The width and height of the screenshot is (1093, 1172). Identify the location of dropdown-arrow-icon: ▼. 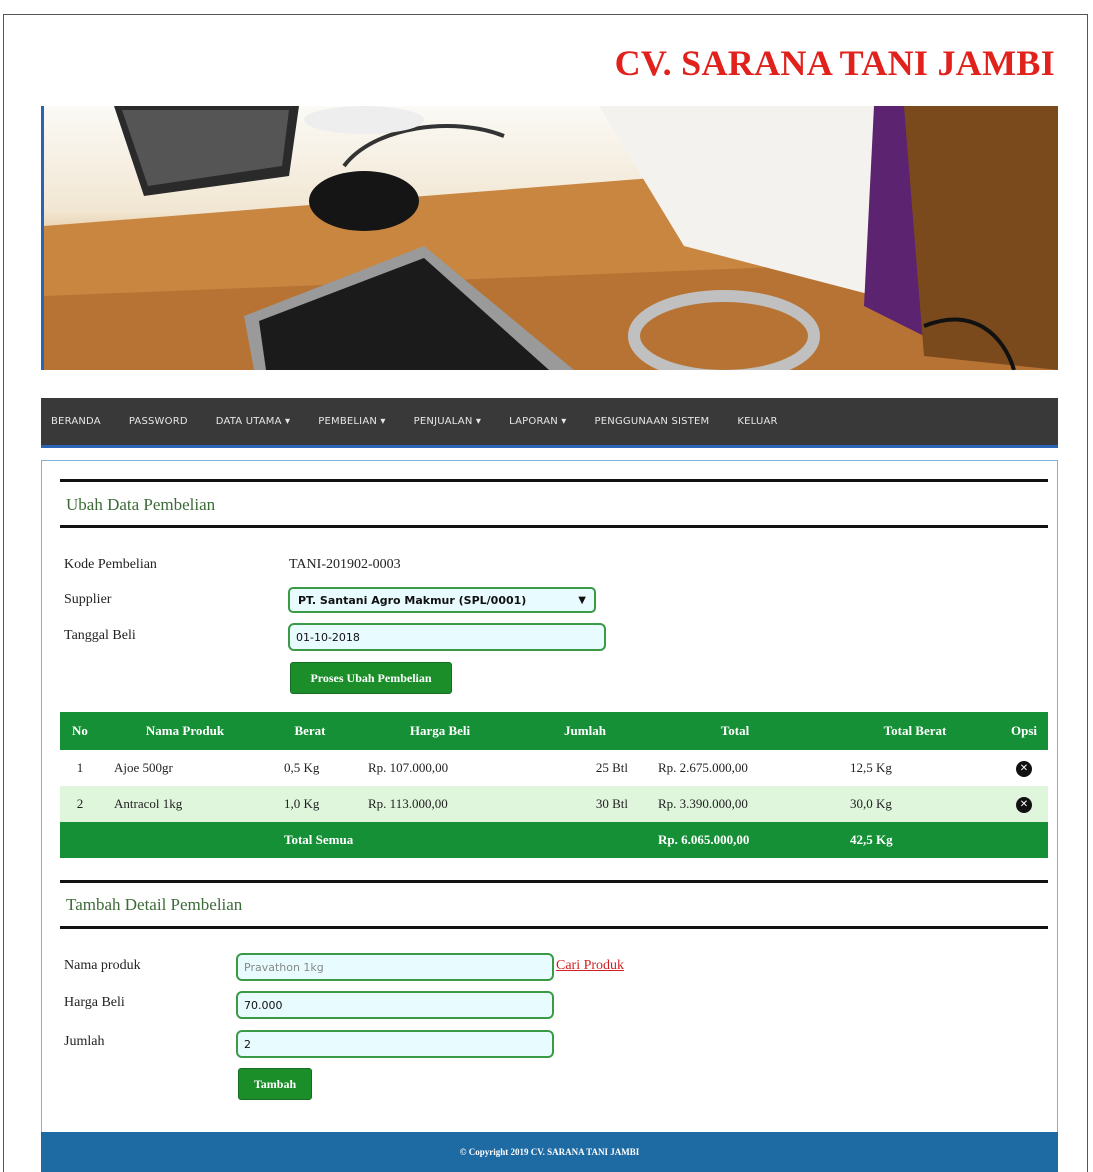
(582, 600).